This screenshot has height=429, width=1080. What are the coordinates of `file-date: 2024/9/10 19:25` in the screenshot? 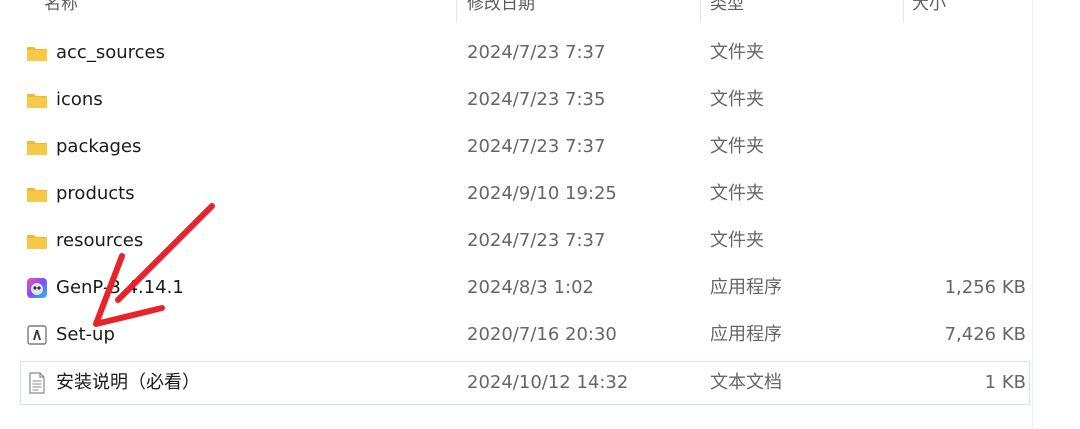 It's located at (542, 193).